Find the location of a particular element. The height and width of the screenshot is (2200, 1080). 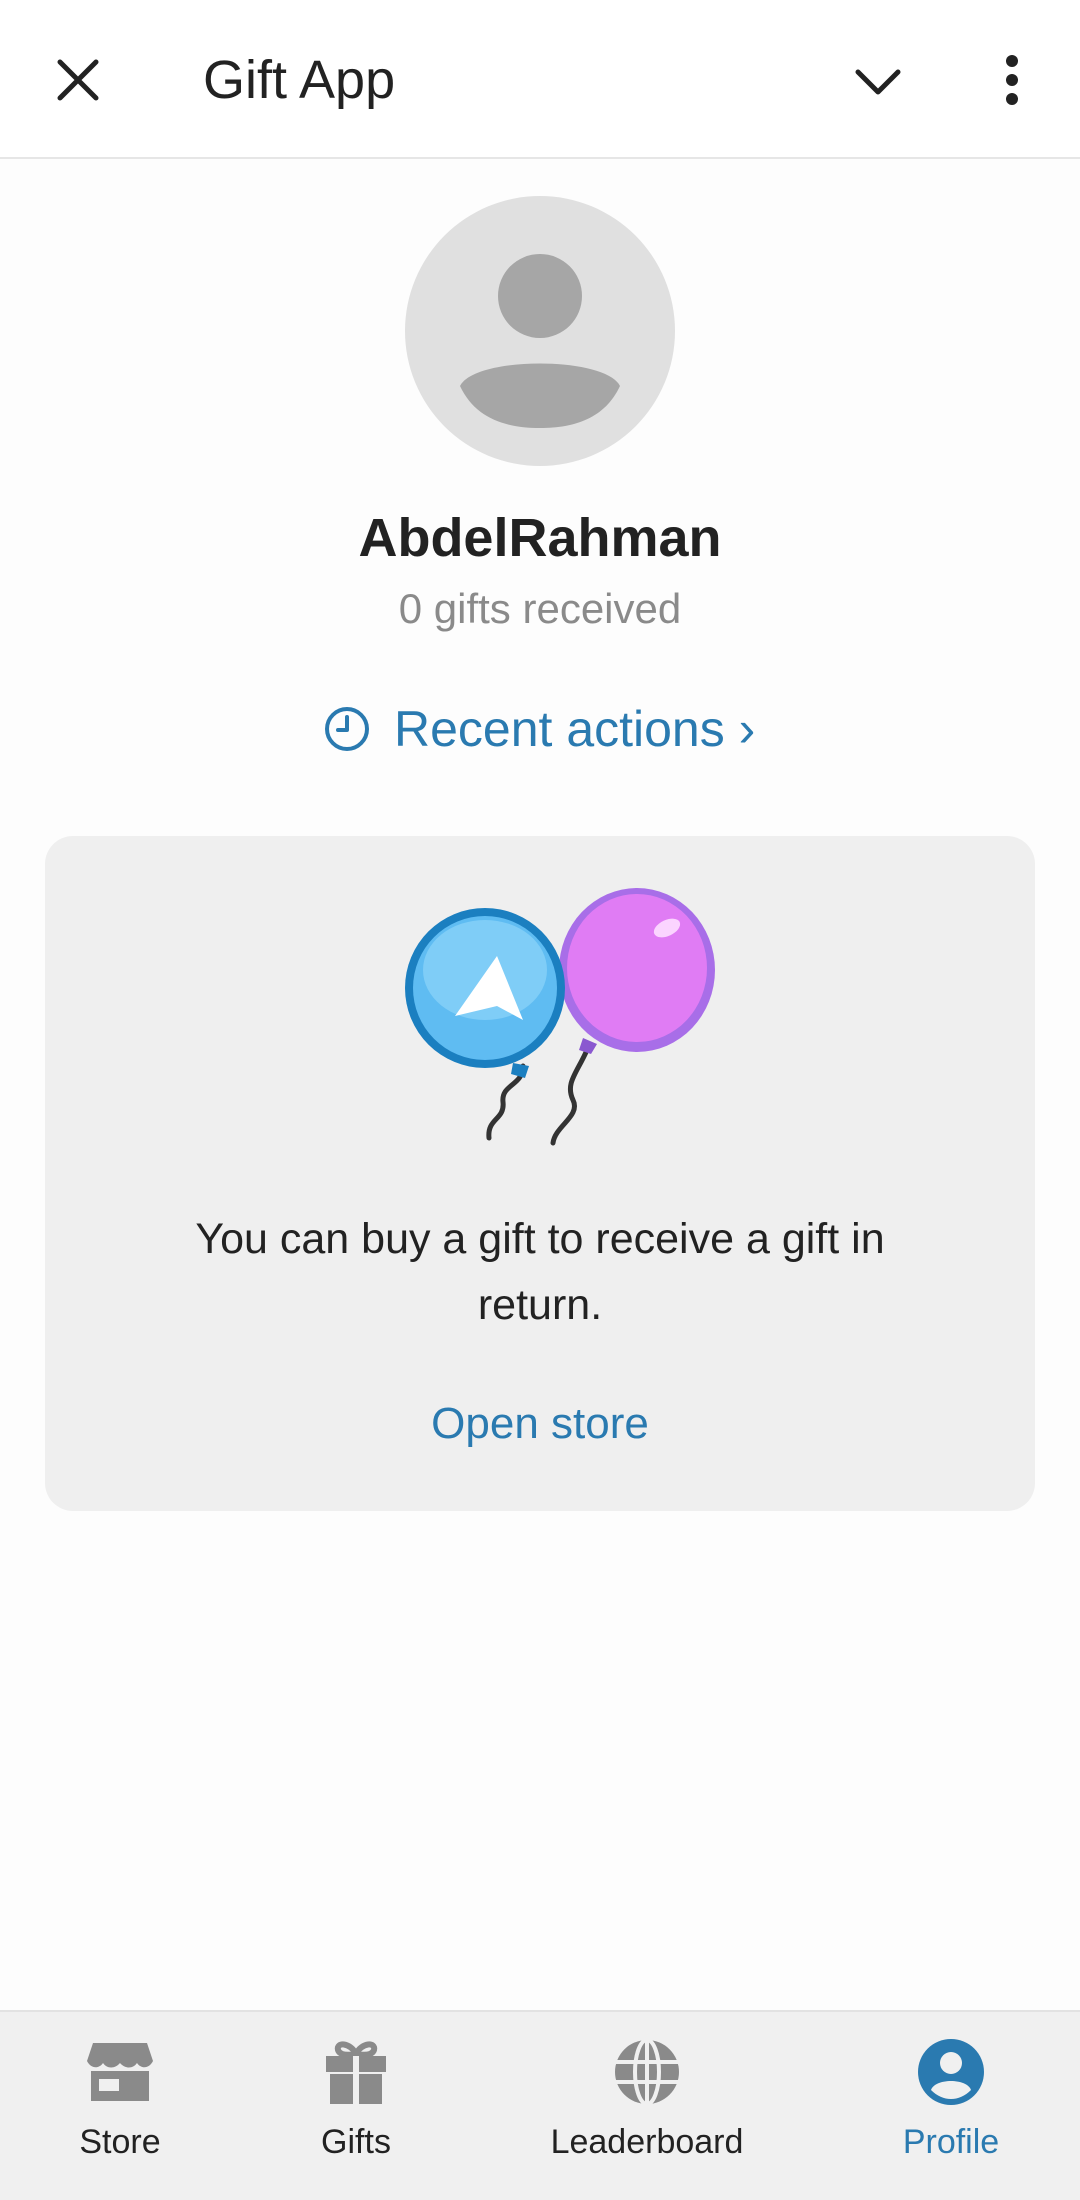

avatar is located at coordinates (540, 331).